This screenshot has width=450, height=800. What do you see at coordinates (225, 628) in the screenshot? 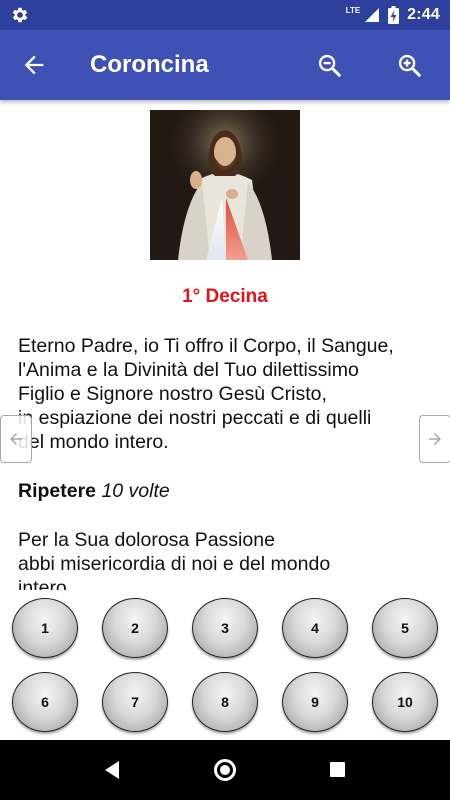
I see `bead-button-3: 3` at bounding box center [225, 628].